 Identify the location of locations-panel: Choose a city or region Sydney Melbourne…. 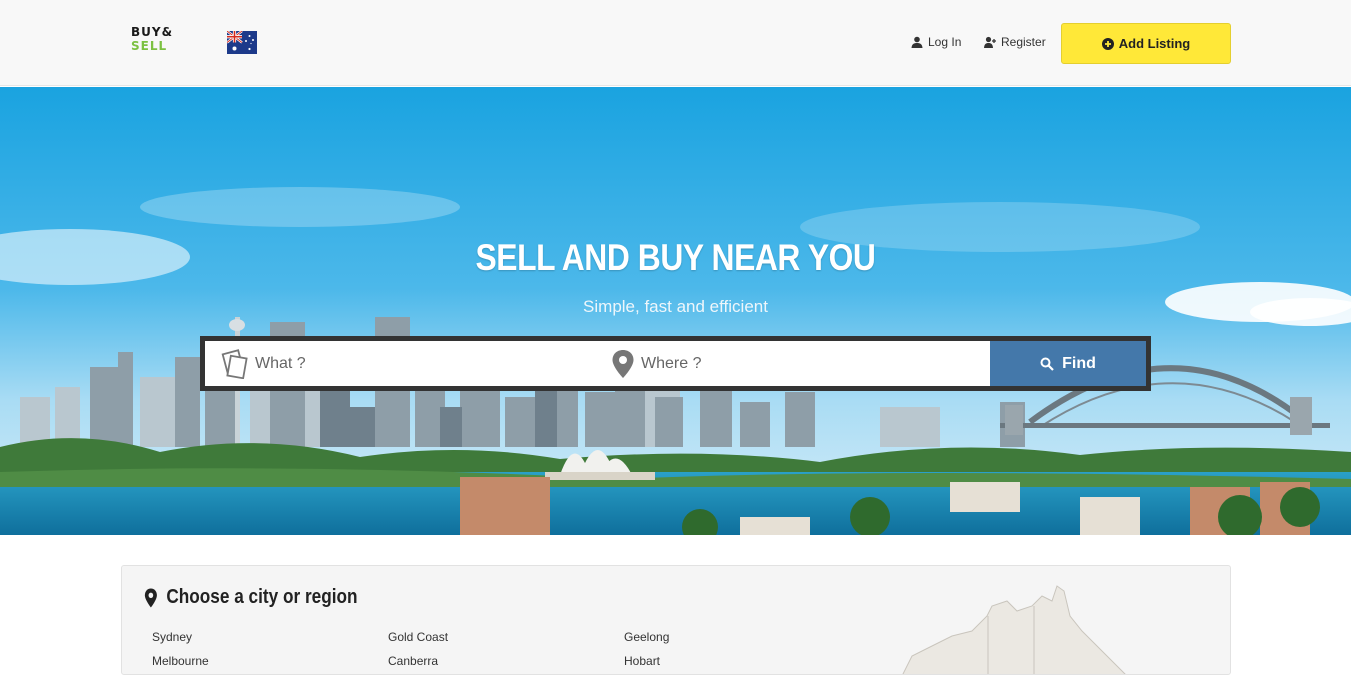
(676, 620).